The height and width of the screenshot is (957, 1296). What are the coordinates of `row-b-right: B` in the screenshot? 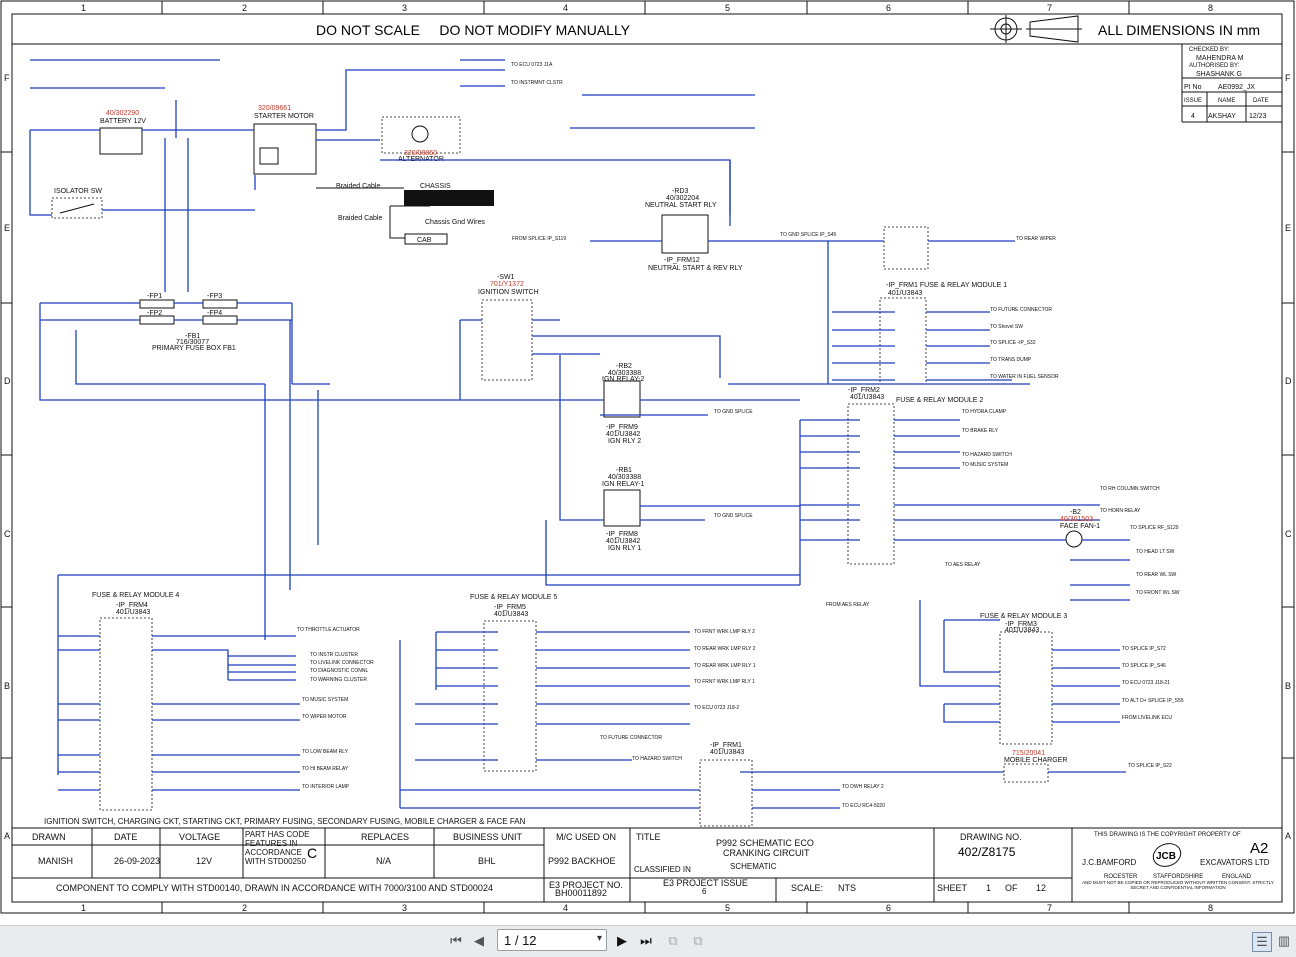 It's located at (1288, 686).